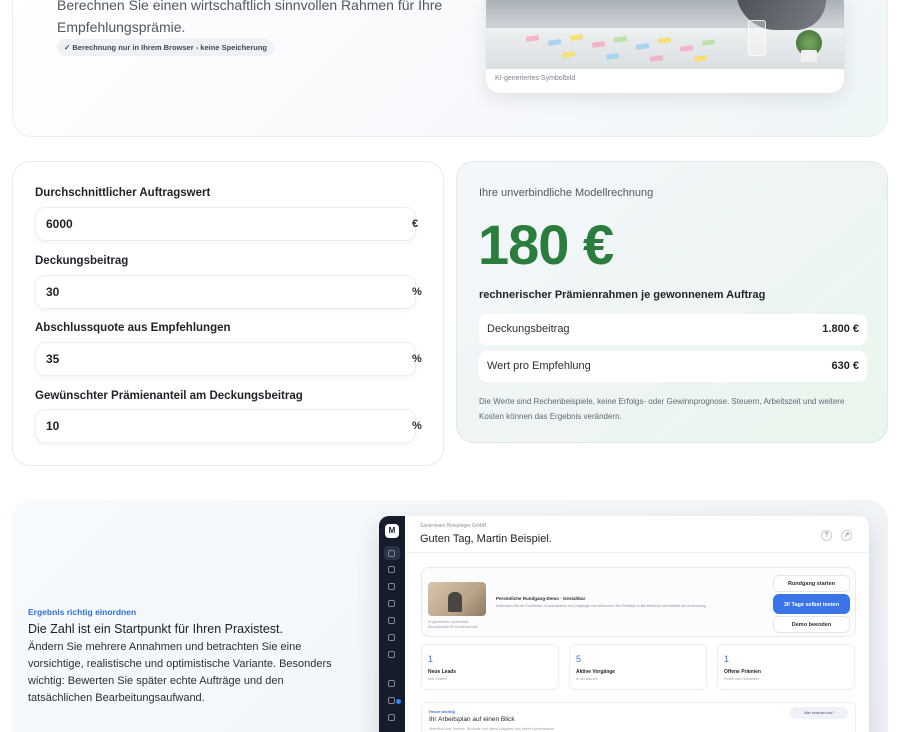 The image size is (900, 732). Describe the element at coordinates (225, 426) in the screenshot. I see `bonus-share-input` at that location.